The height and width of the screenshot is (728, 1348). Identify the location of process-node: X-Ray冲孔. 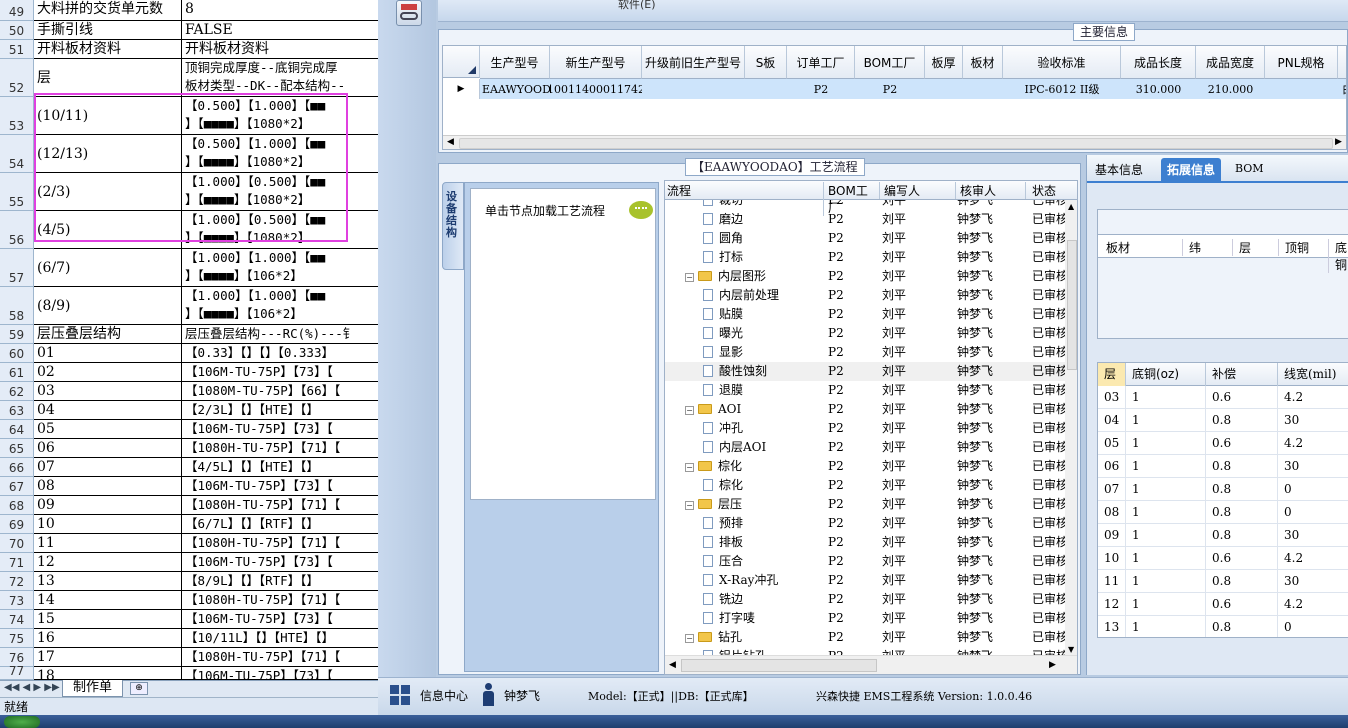
(767, 580).